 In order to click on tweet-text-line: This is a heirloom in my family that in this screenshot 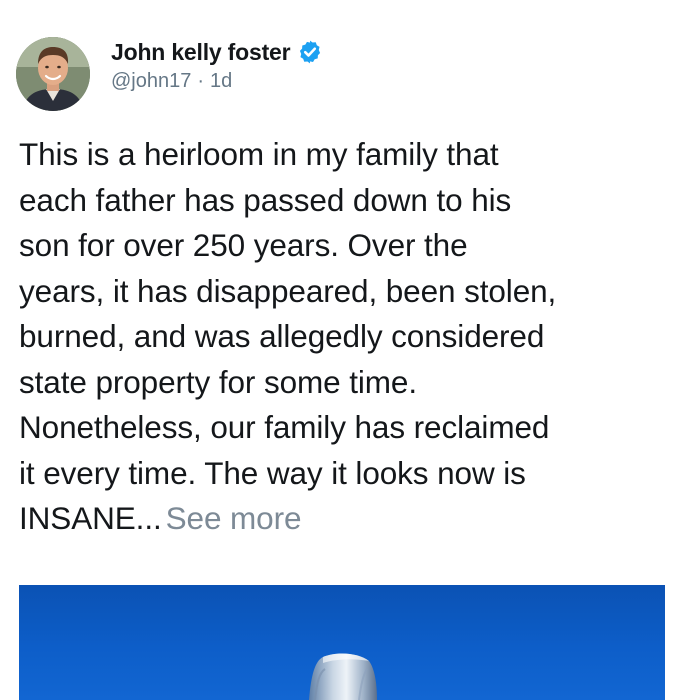, I will do `click(259, 154)`.